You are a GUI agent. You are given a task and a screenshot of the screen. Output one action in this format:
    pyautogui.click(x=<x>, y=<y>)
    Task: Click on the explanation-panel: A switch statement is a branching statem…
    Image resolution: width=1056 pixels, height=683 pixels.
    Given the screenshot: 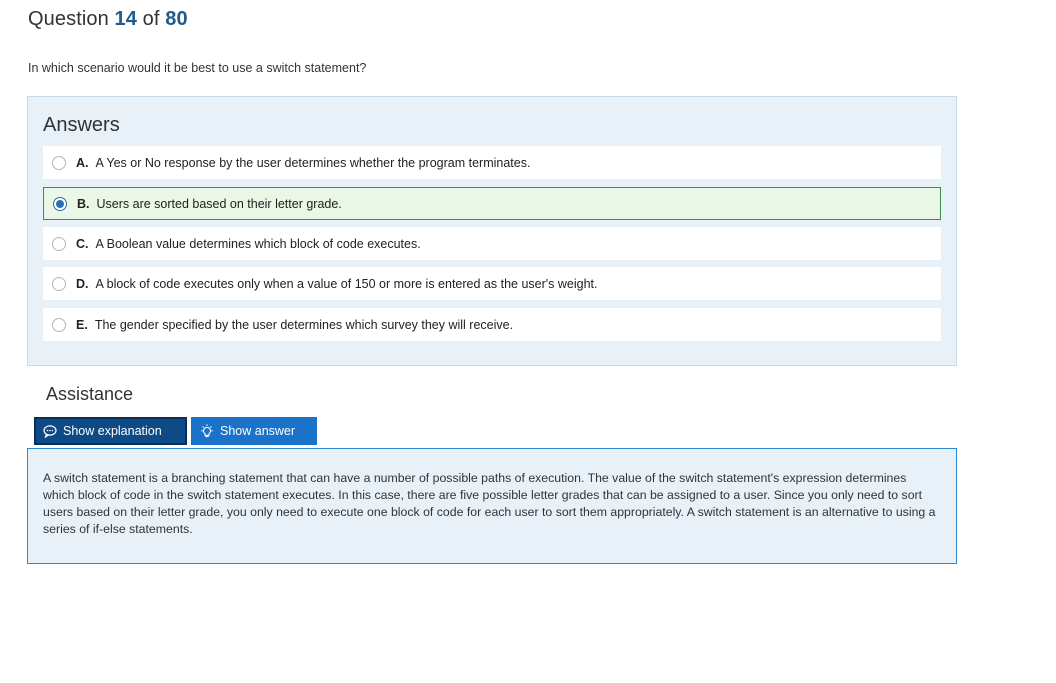 What is the action you would take?
    pyautogui.click(x=492, y=506)
    